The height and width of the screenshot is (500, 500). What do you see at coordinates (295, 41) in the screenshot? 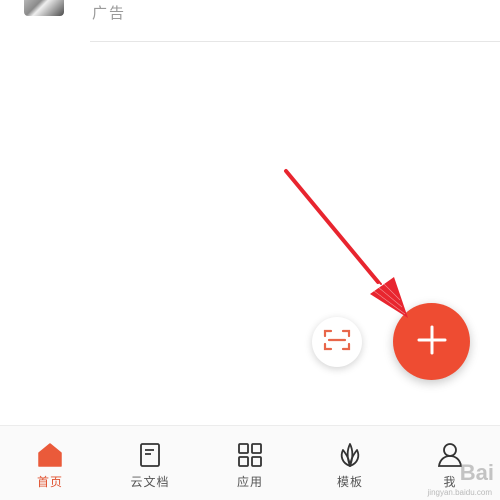
I see `divider` at bounding box center [295, 41].